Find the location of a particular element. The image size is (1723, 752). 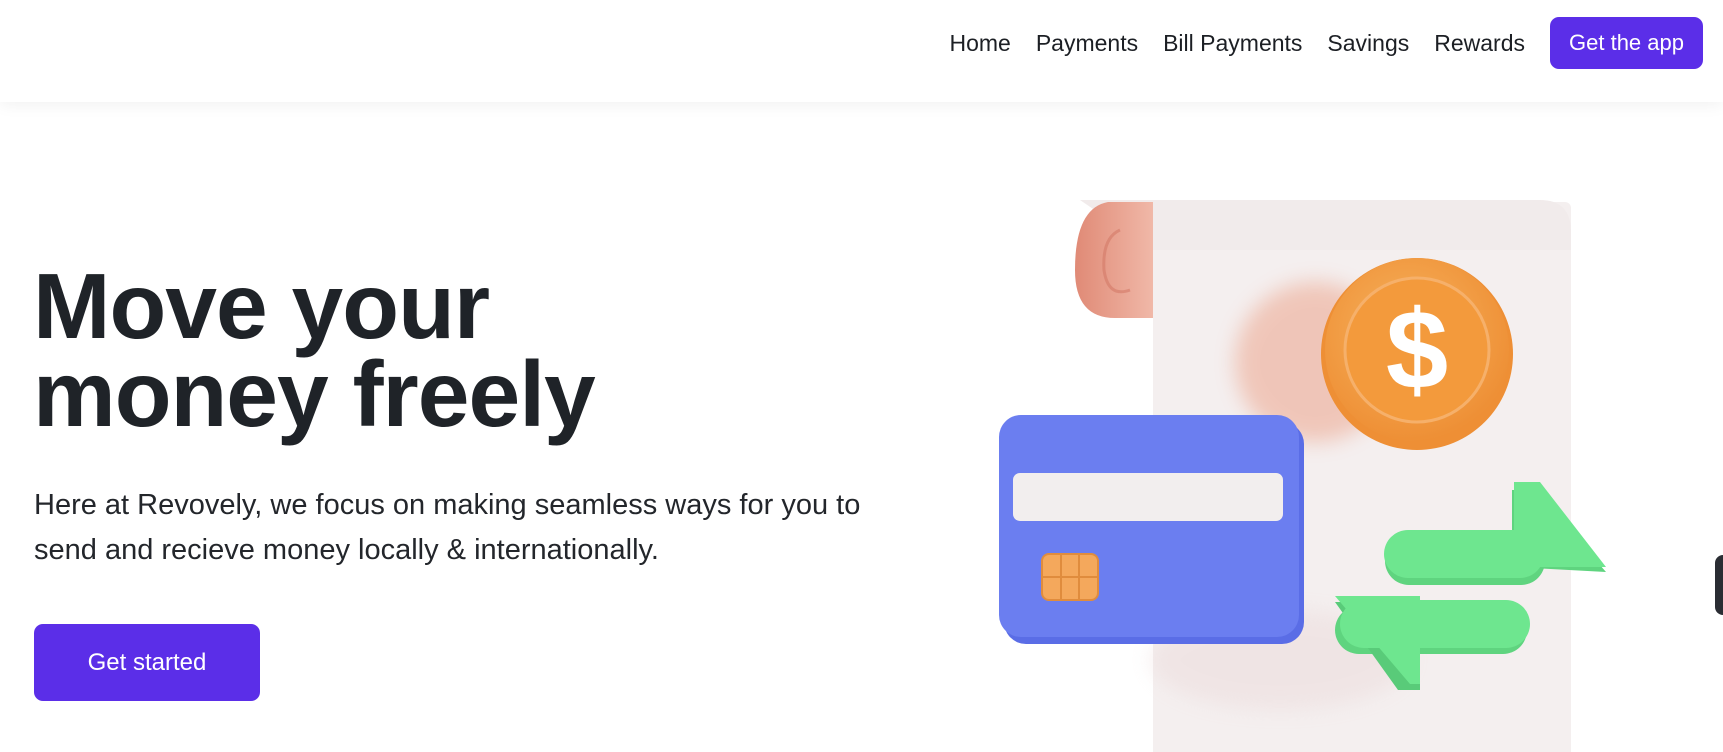

nav-link-payments: Payments is located at coordinates (1087, 43).